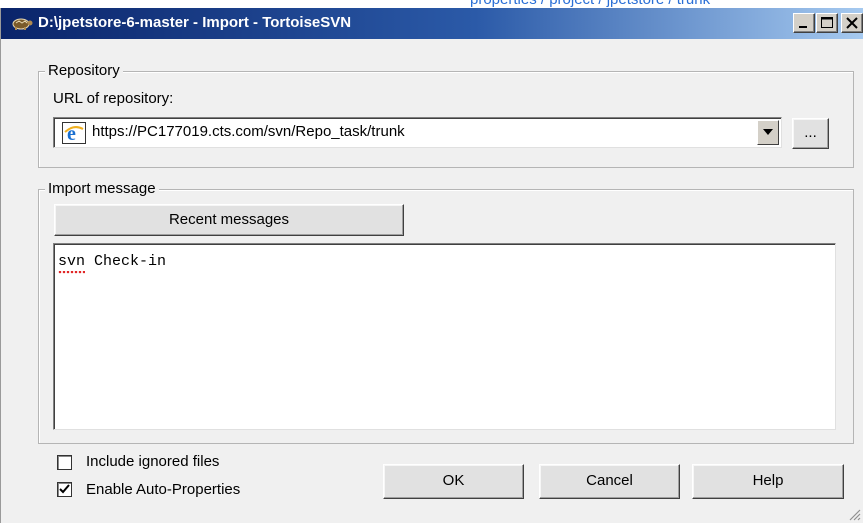  What do you see at coordinates (153, 461) in the screenshot?
I see `include-ignored-label: Include ignored files` at bounding box center [153, 461].